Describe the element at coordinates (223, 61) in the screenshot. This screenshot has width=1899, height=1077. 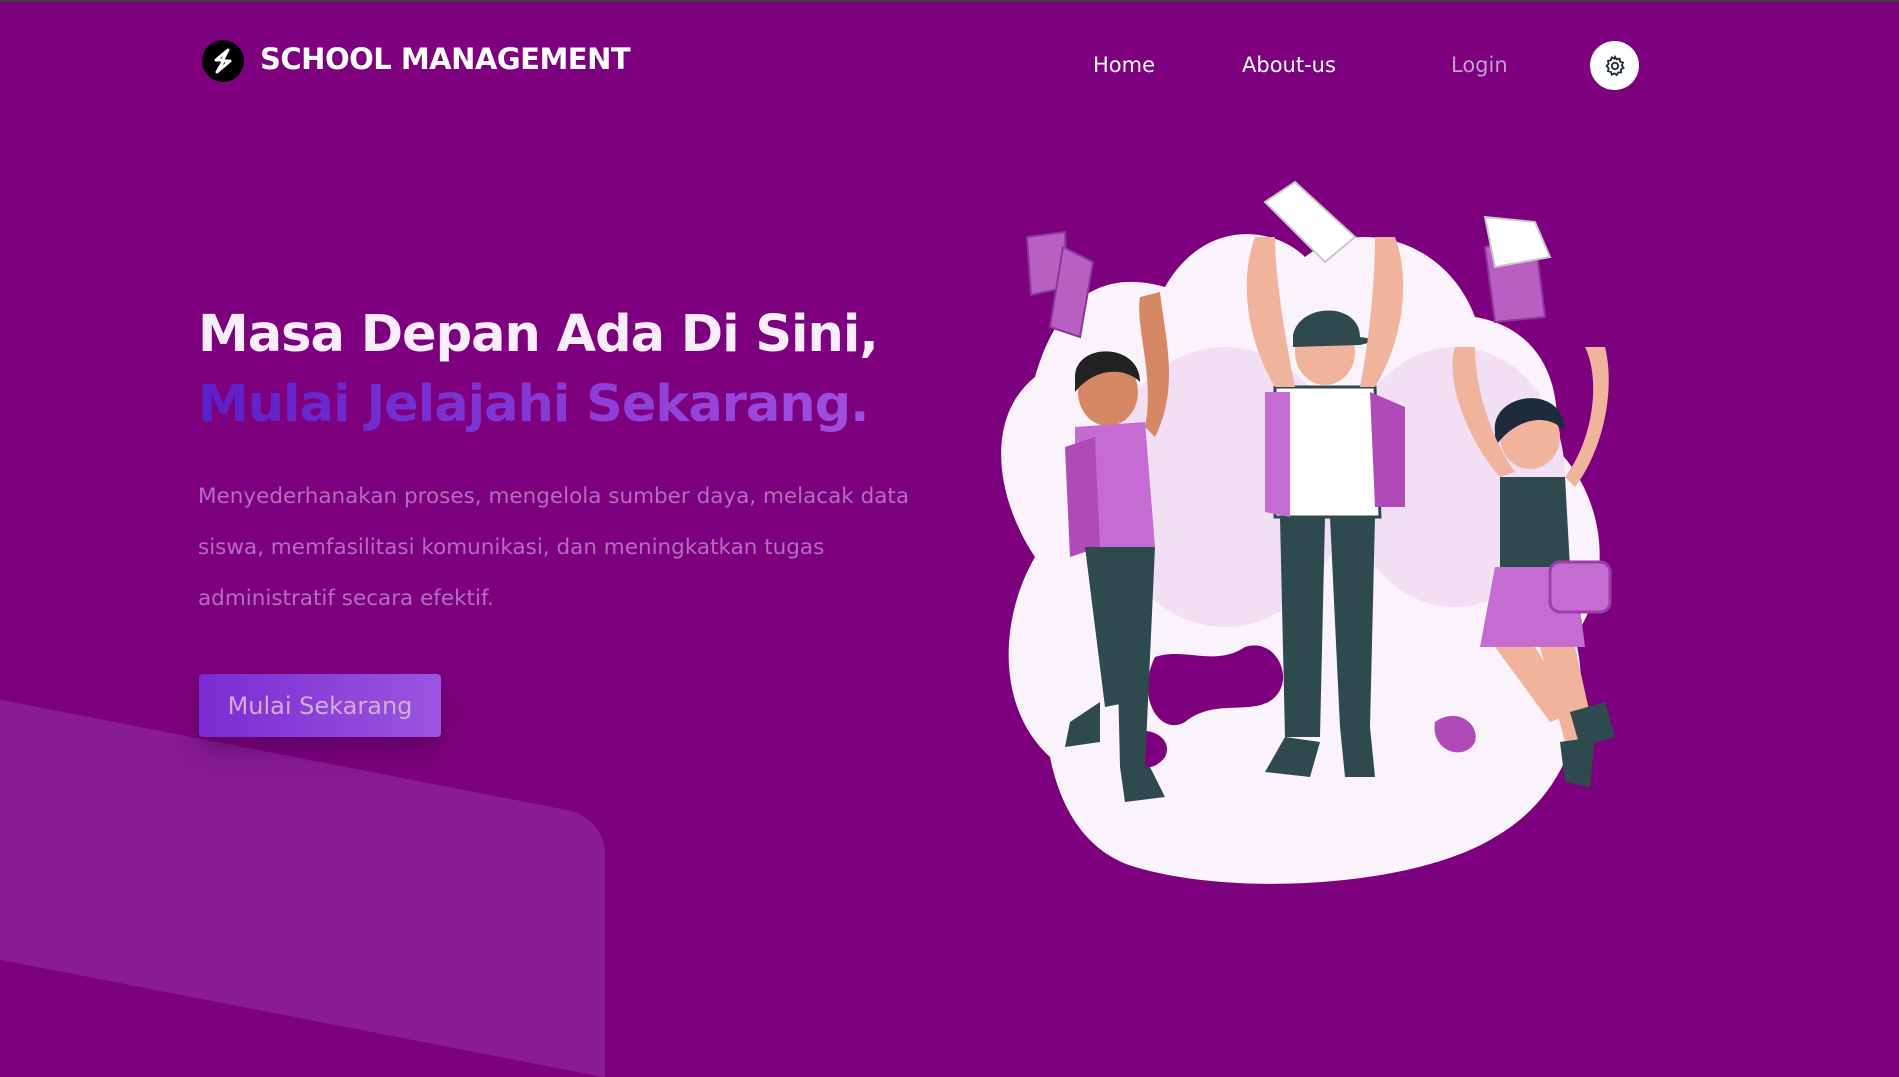
I see `lightning-bolt-icon` at that location.